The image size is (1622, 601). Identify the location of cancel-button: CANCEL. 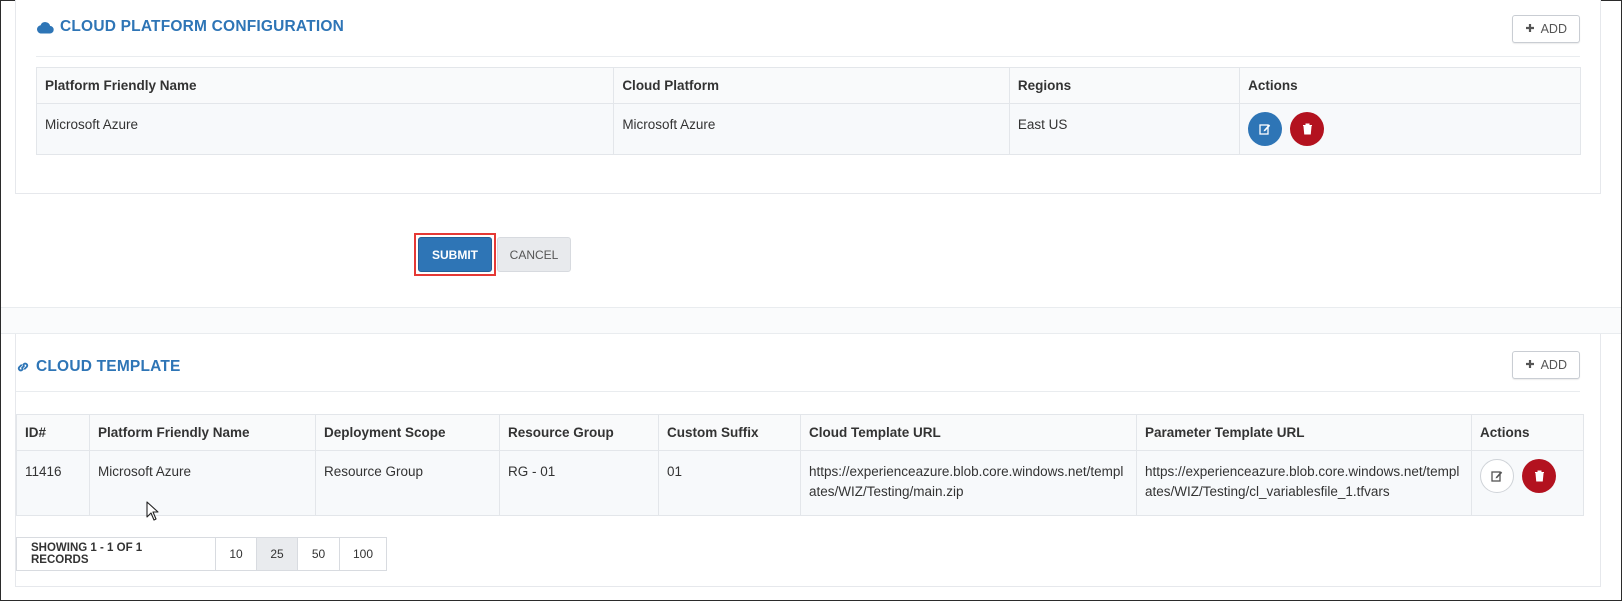
(534, 254).